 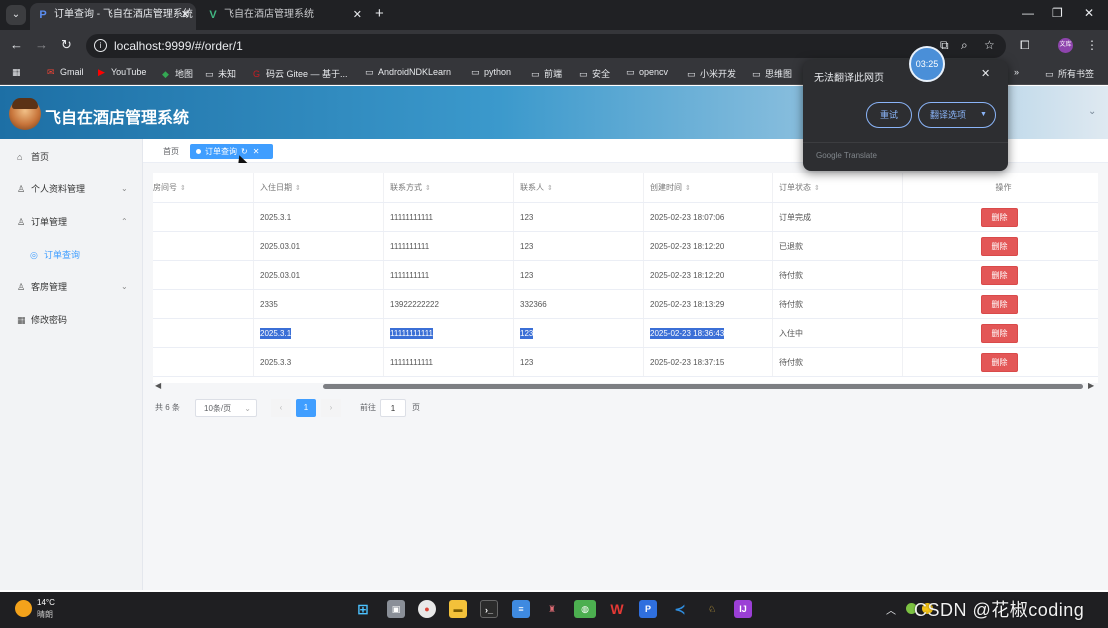 What do you see at coordinates (630, 72) in the screenshot?
I see `folder-icon: ▭` at bounding box center [630, 72].